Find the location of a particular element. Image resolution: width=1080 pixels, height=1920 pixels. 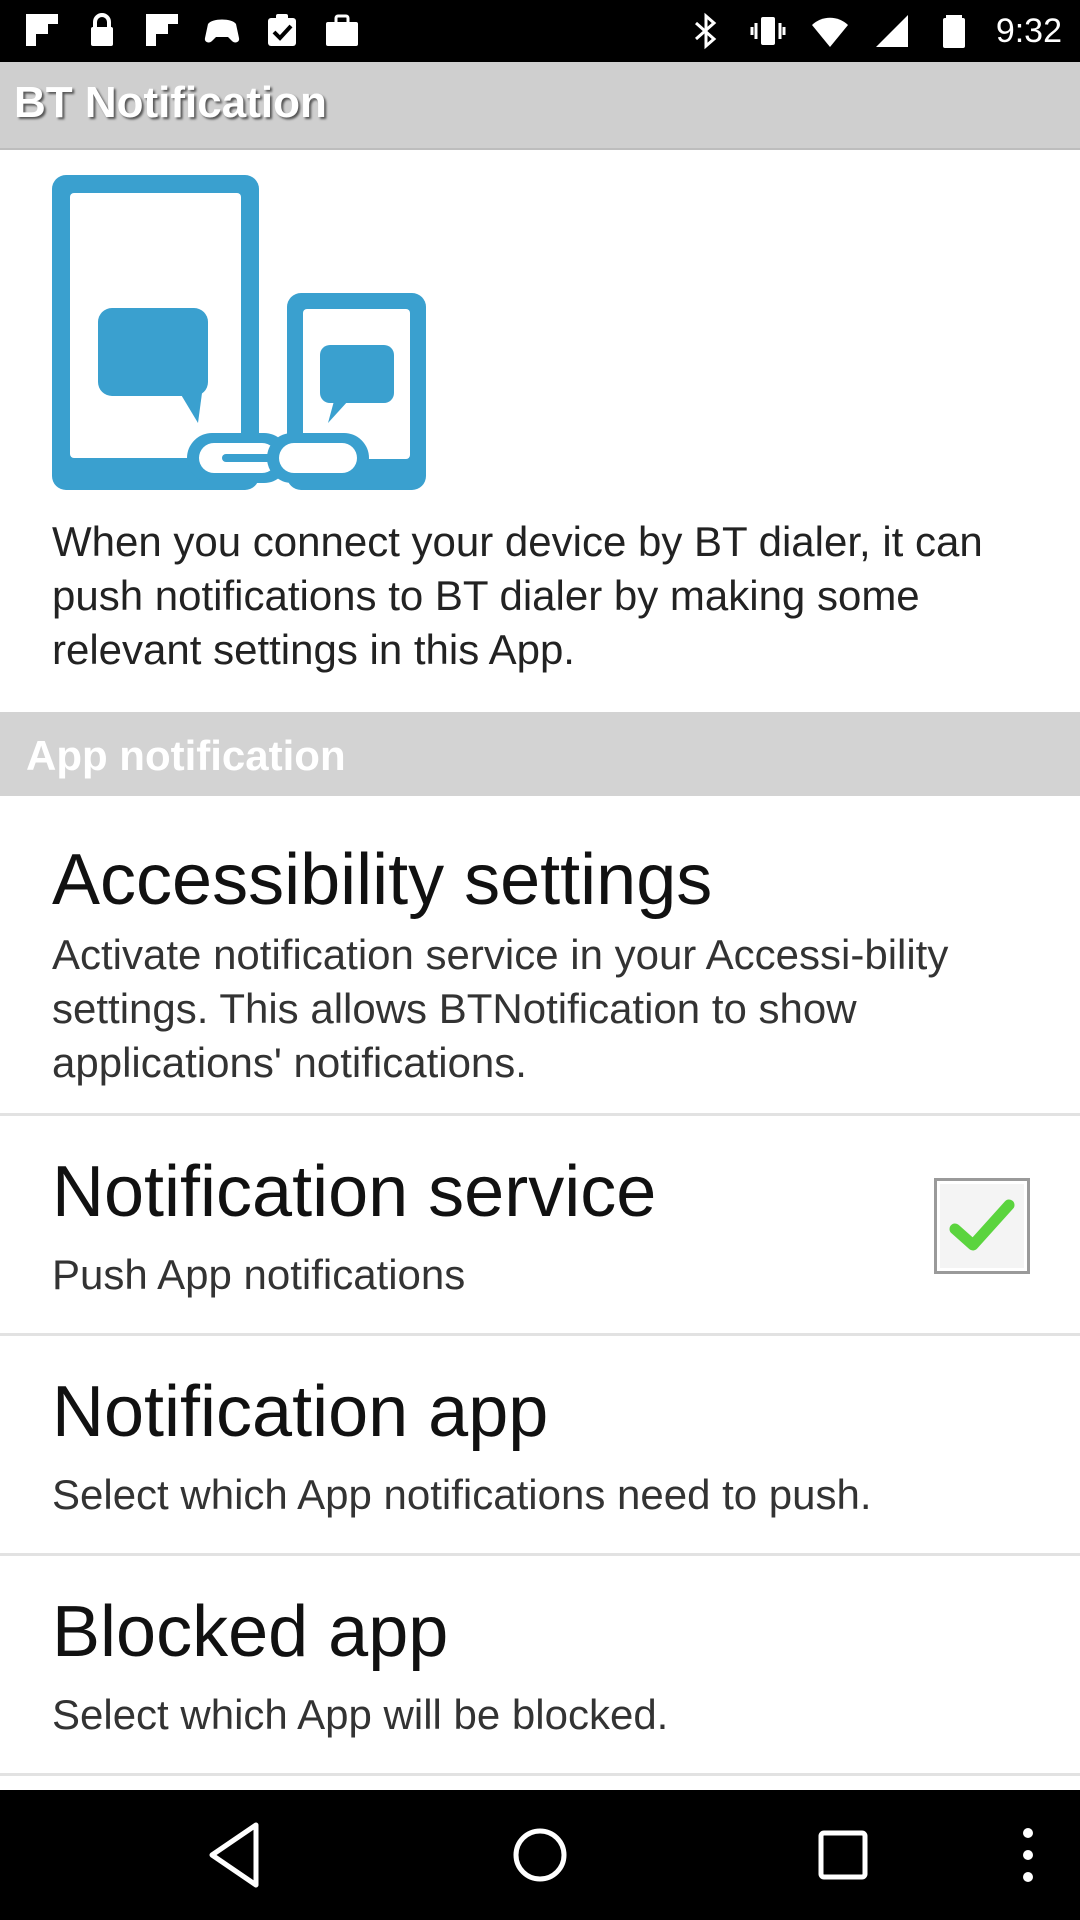

title-bar: BT Notification is located at coordinates (540, 106).